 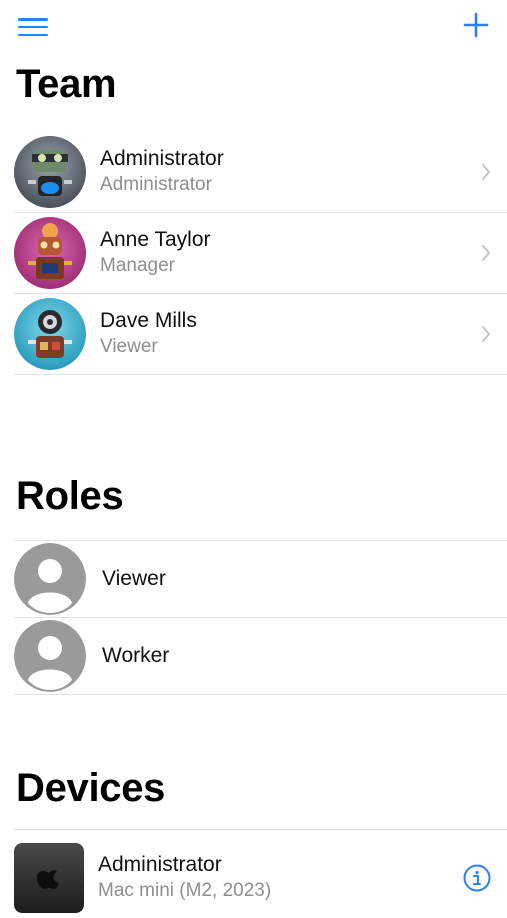 I want to click on device-model: Mac mini (M2, 2023), so click(x=185, y=890).